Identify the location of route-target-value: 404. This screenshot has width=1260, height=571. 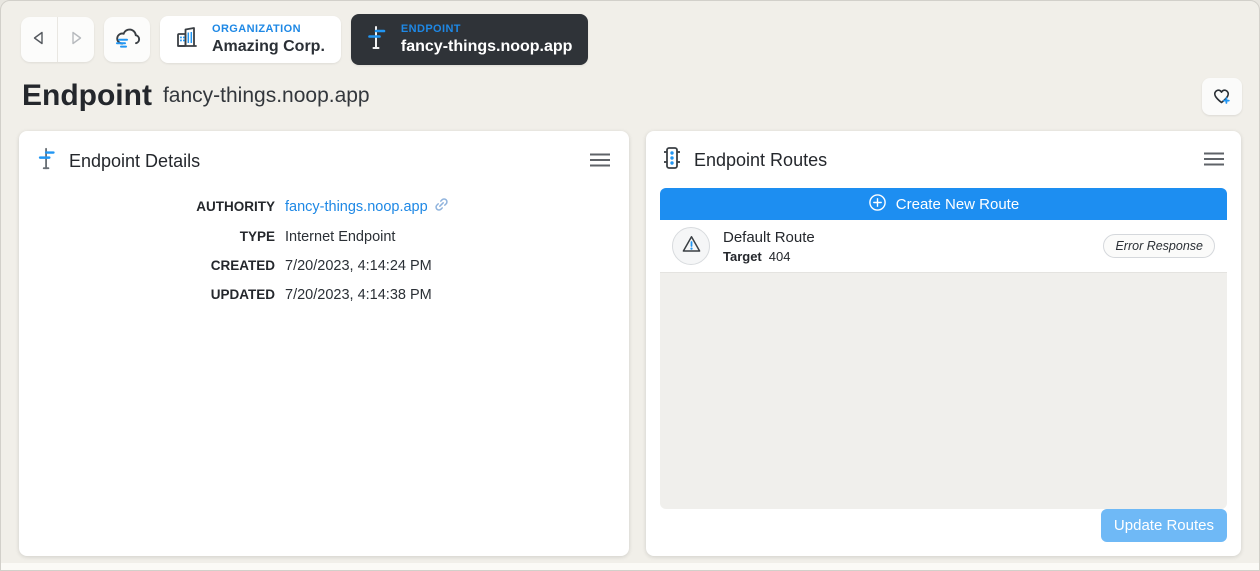
(779, 256).